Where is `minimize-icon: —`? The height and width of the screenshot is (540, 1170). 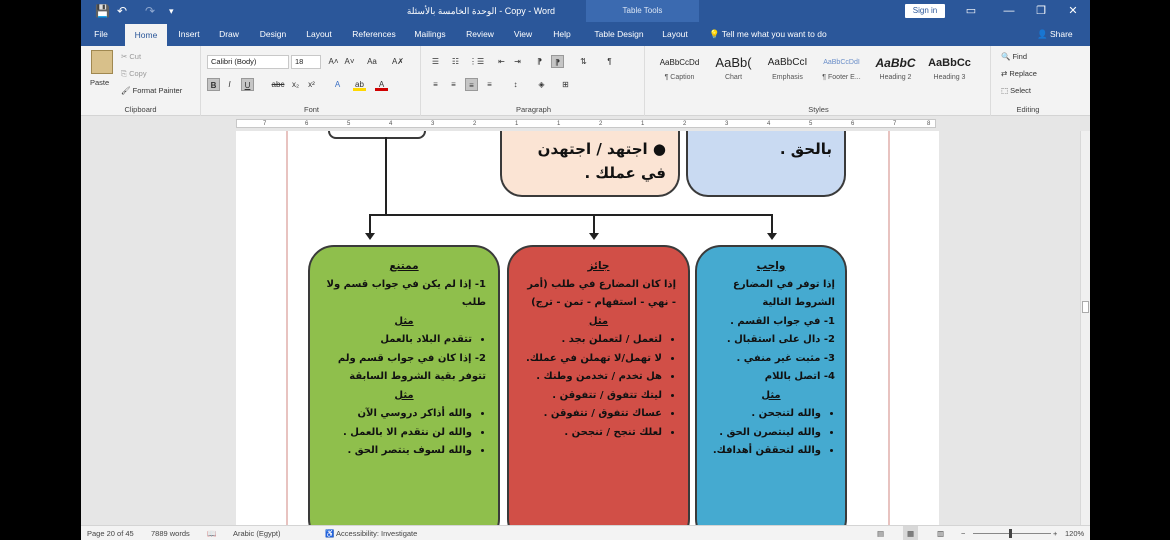 minimize-icon: — is located at coordinates (1009, 11).